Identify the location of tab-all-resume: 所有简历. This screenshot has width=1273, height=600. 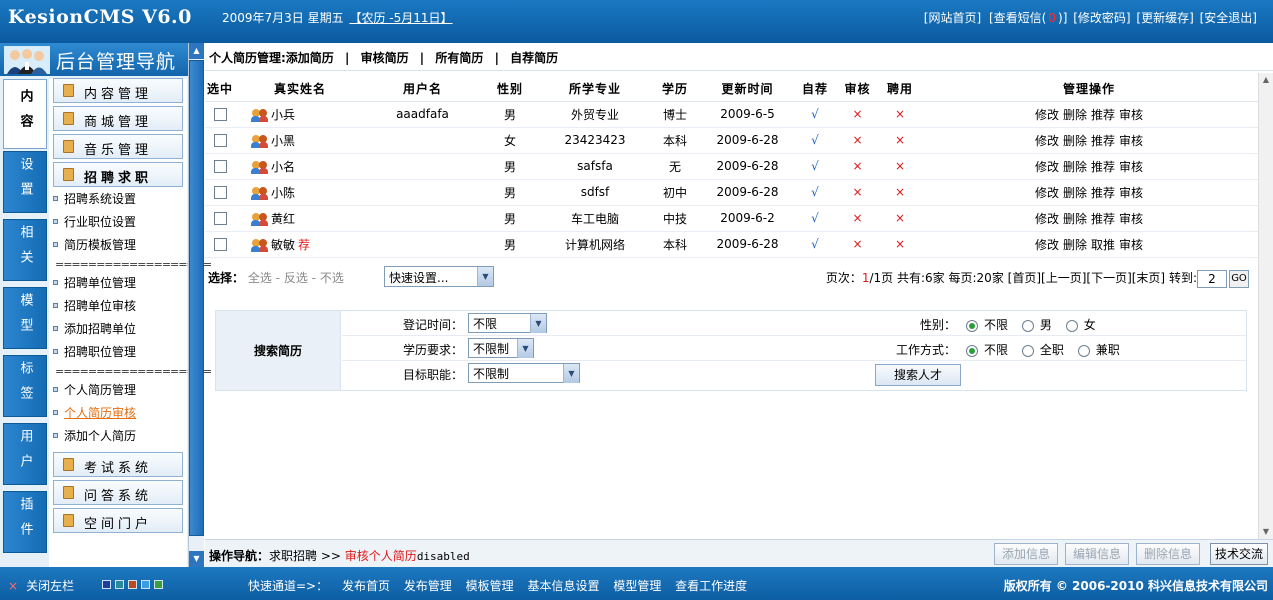
(459, 58).